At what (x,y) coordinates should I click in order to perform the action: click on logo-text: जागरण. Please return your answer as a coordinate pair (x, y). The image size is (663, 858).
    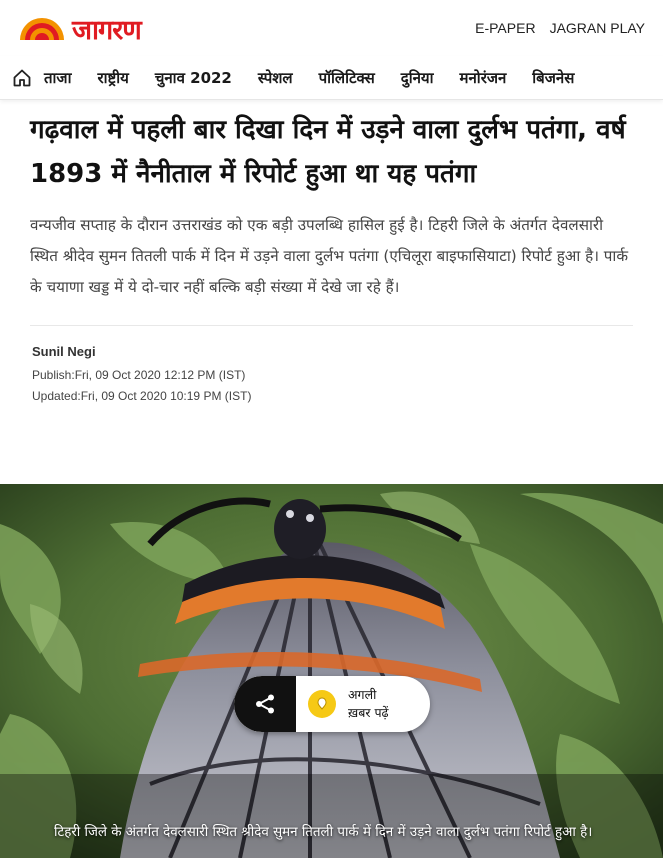
    Looking at the image, I should click on (107, 30).